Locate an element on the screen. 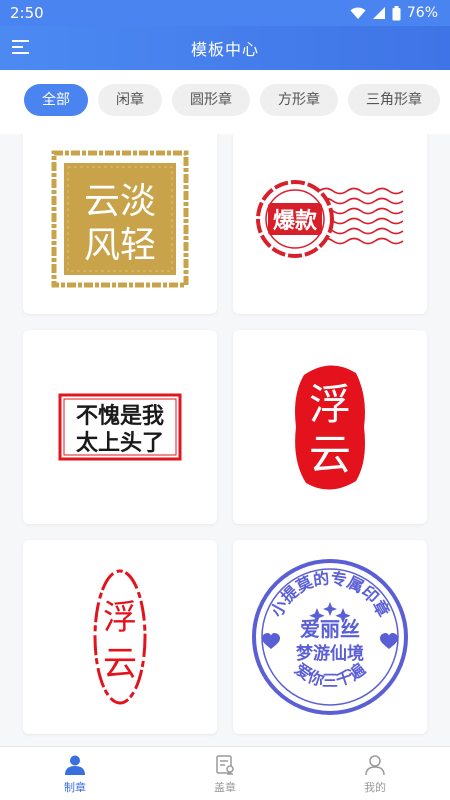 The width and height of the screenshot is (450, 800). app-bar: 模板中心 is located at coordinates (225, 48).